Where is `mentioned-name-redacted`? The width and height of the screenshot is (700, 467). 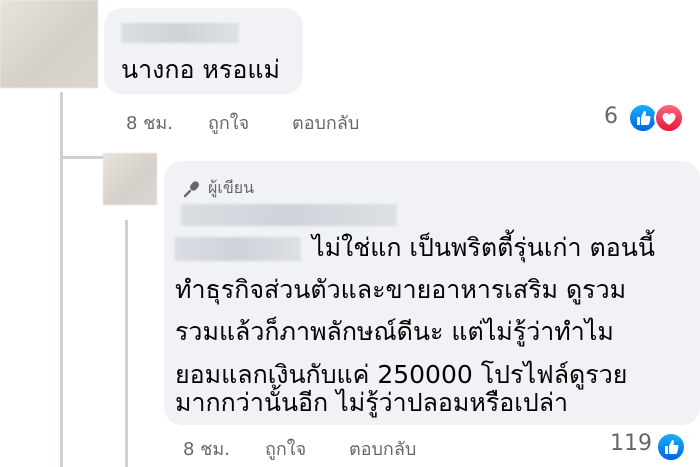
mentioned-name-redacted is located at coordinates (238, 249).